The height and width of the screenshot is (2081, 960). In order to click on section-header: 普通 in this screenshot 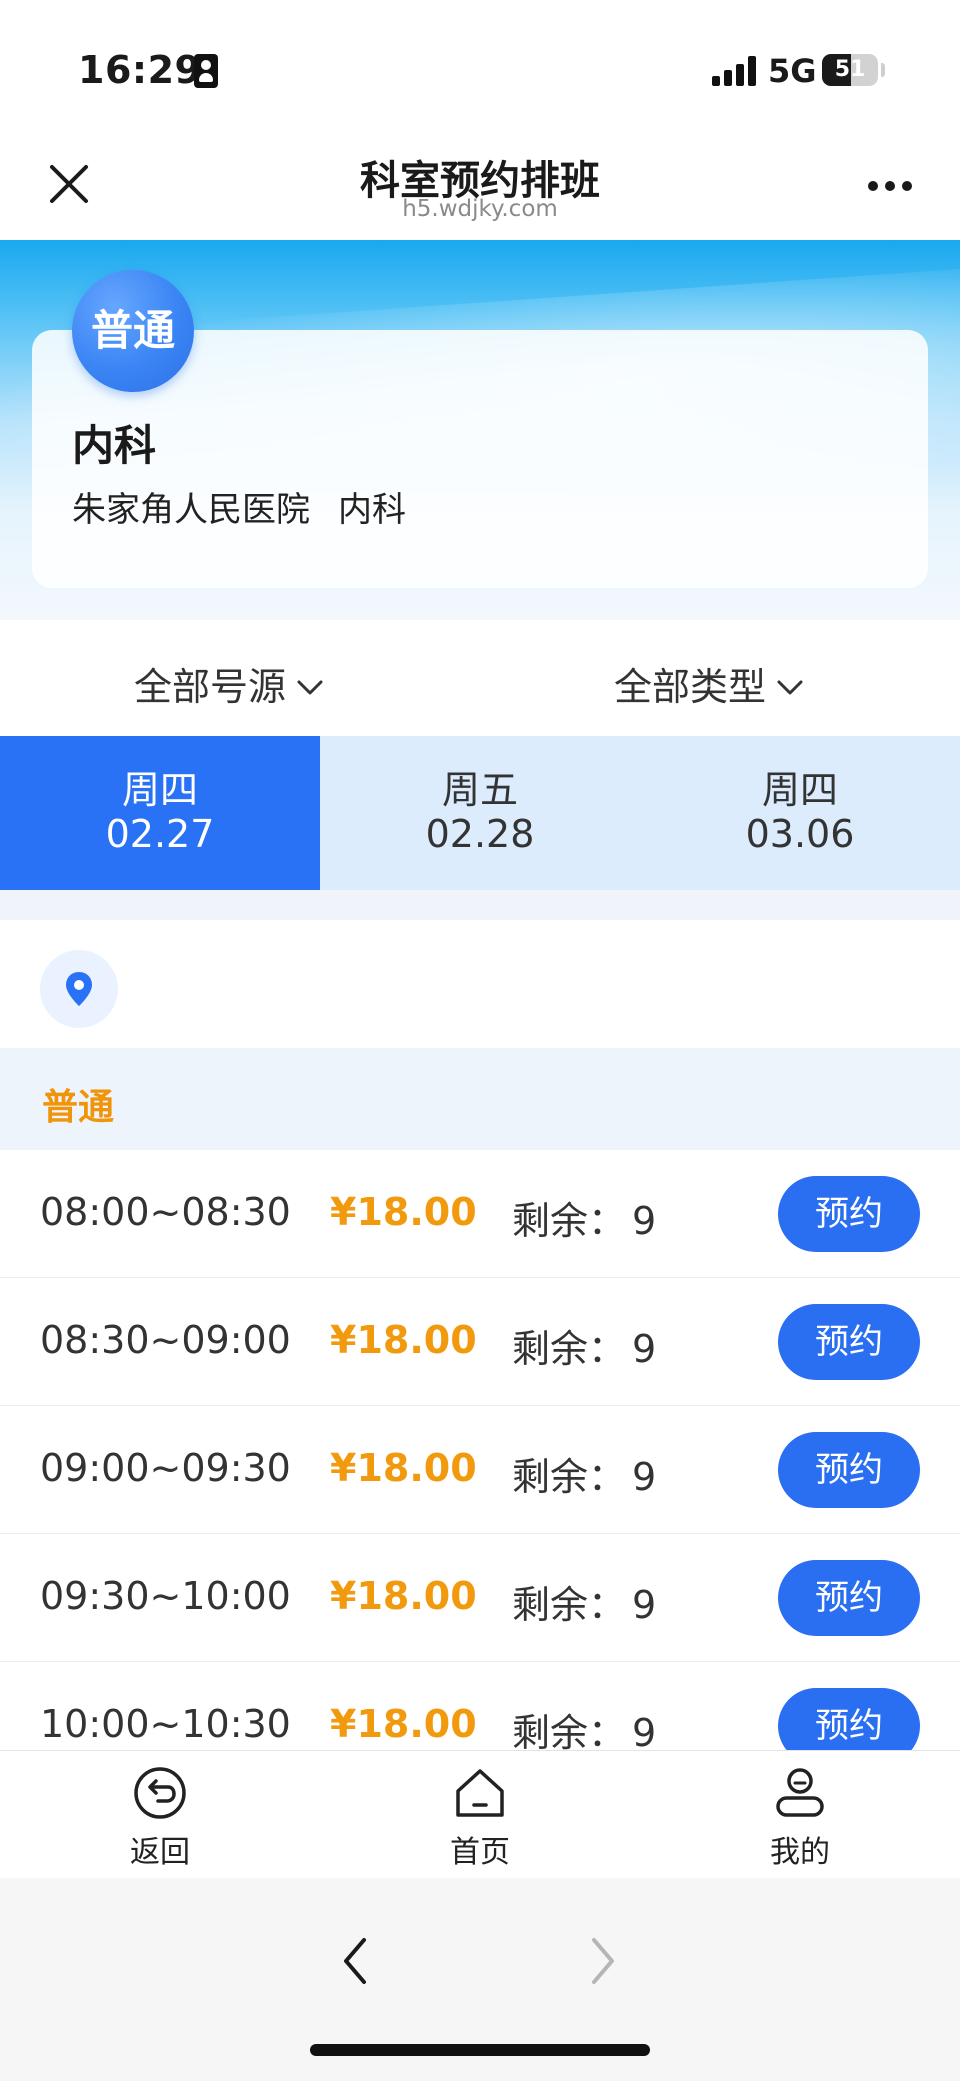, I will do `click(480, 1099)`.